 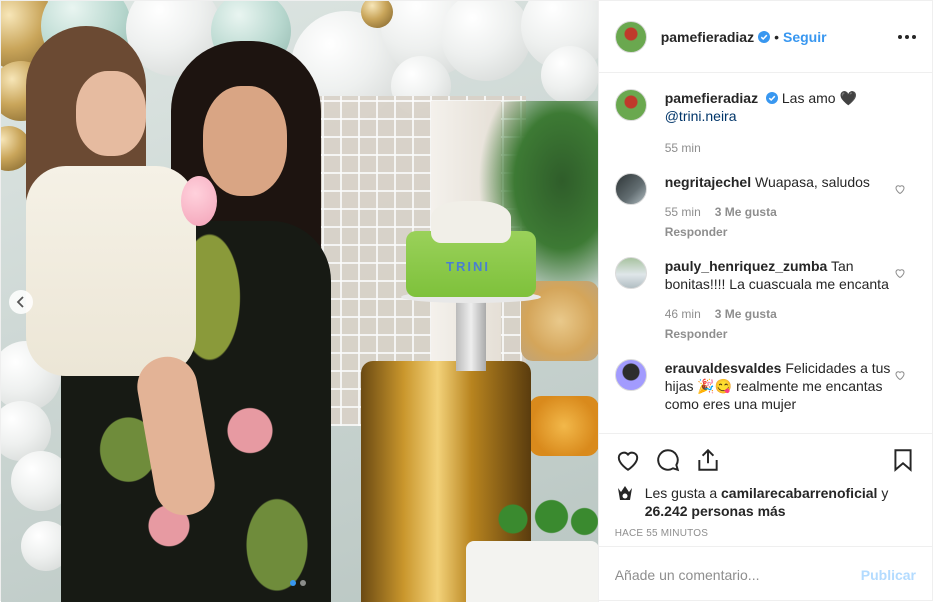 What do you see at coordinates (682, 314) in the screenshot?
I see `comment-time: 46 min` at bounding box center [682, 314].